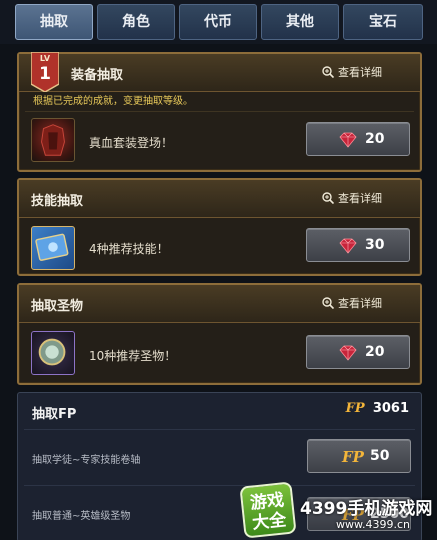 The width and height of the screenshot is (437, 540). What do you see at coordinates (358, 139) in the screenshot?
I see `equipment-draw-cost-button: 20` at bounding box center [358, 139].